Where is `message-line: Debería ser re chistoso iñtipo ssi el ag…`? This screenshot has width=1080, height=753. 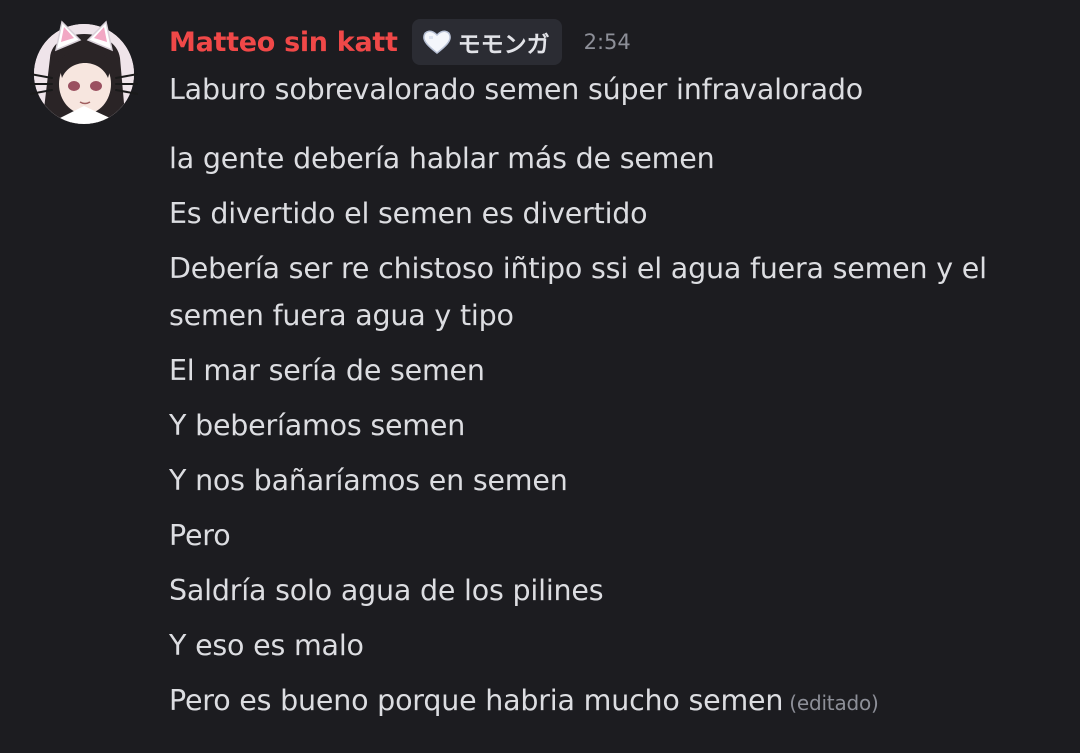
message-line: Debería ser re chistoso iñtipo ssi el ag… is located at coordinates (578, 292).